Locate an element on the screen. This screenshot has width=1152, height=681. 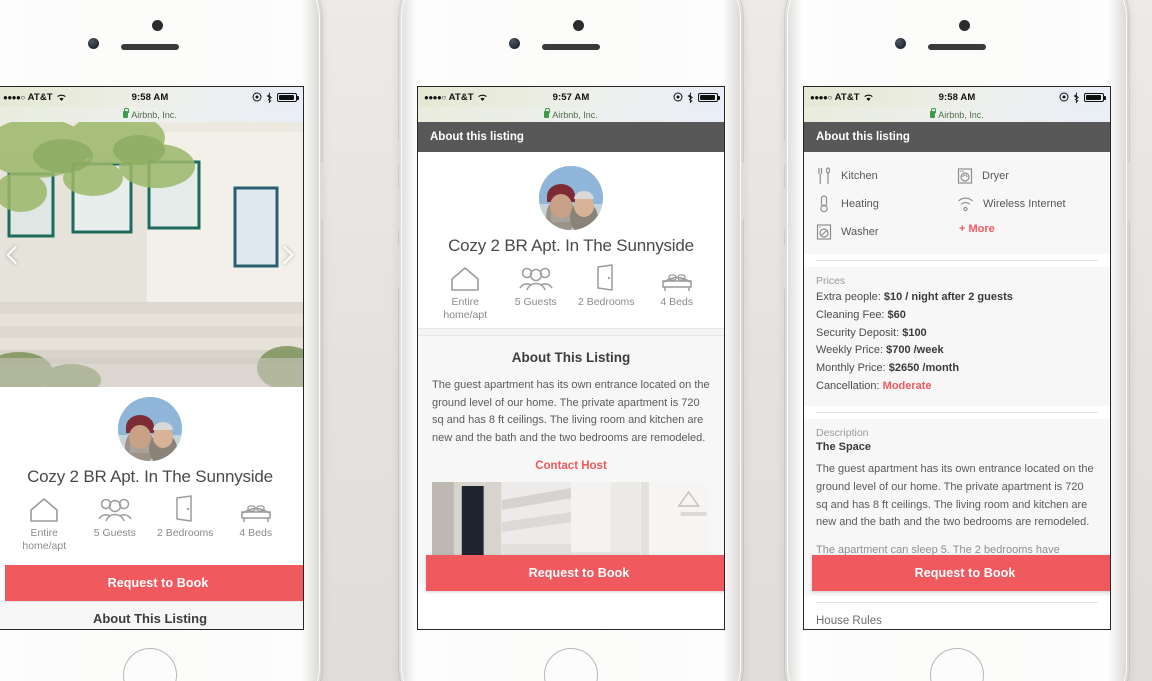
fact-entire-home: Entire home/apt is located at coordinates (44, 523).